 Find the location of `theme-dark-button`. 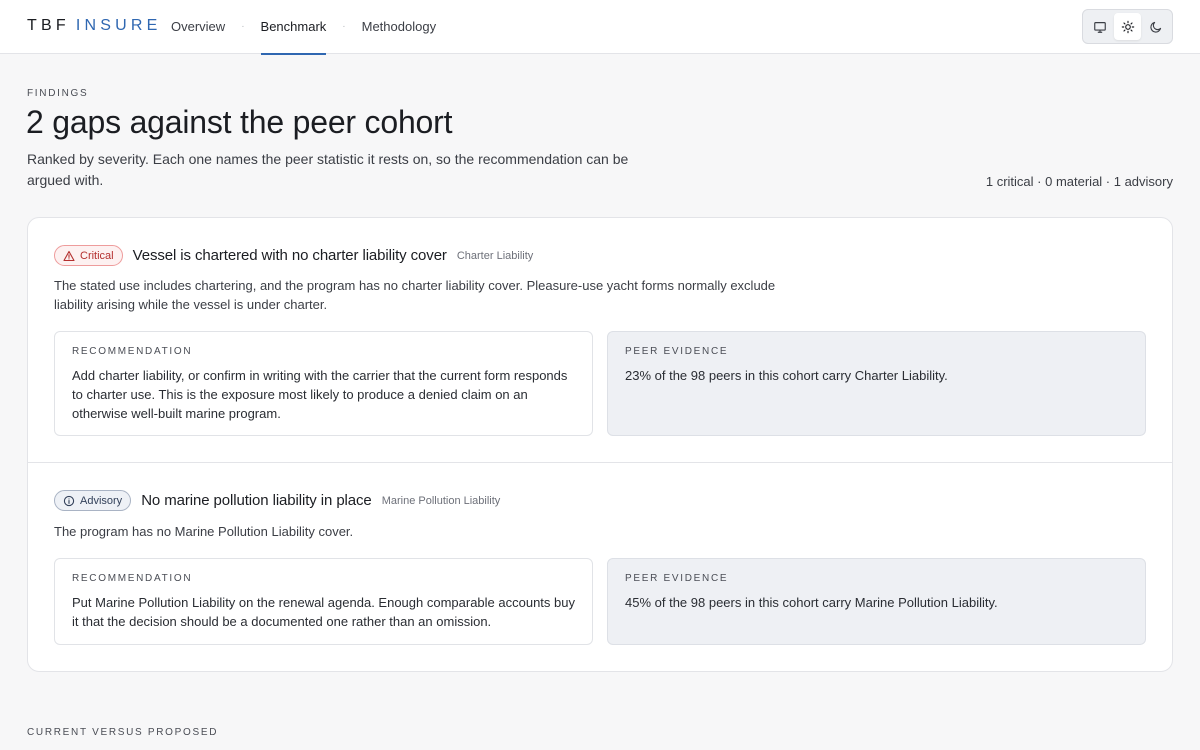

theme-dark-button is located at coordinates (1155, 26).